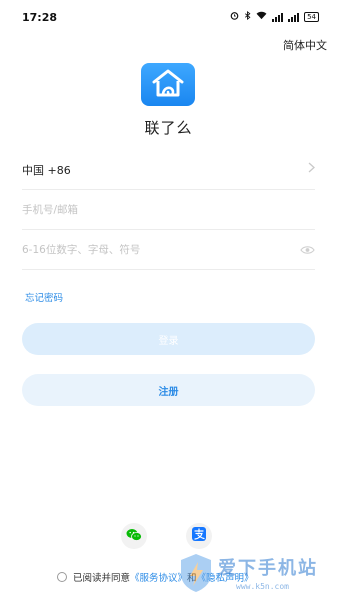 This screenshot has height=600, width=337. What do you see at coordinates (311, 169) in the screenshot?
I see `chevron-right-icon` at bounding box center [311, 169].